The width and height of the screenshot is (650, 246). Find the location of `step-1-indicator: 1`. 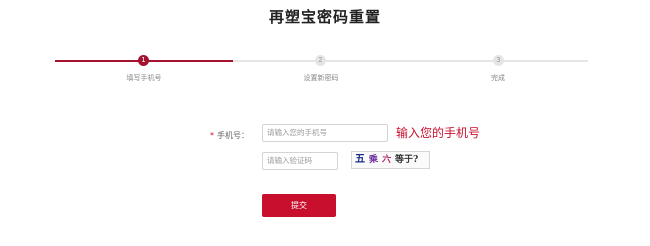

step-1-indicator: 1 is located at coordinates (143, 60).